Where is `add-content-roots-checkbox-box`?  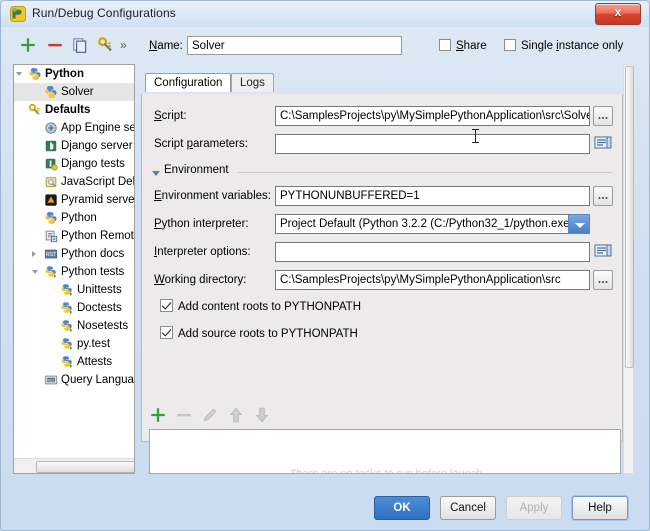 add-content-roots-checkbox-box is located at coordinates (166, 305).